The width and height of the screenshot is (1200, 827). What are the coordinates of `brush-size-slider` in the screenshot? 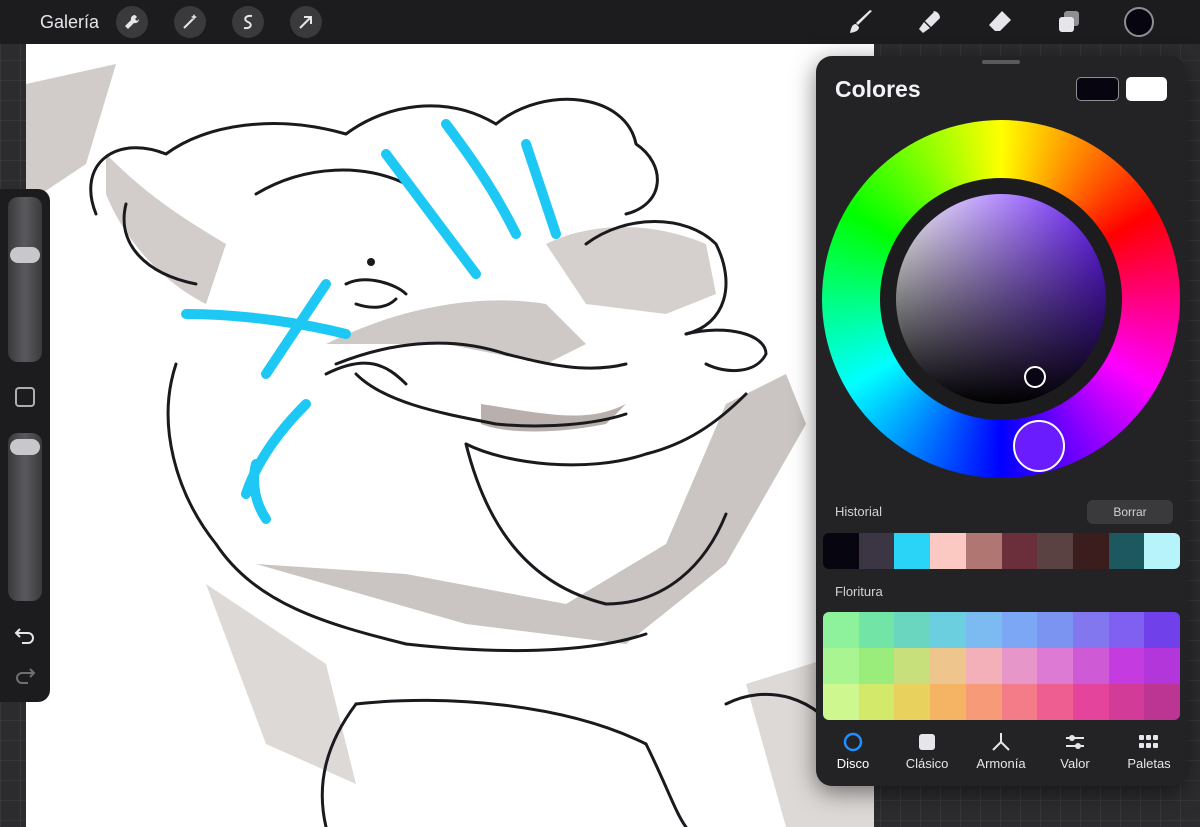 It's located at (25, 279).